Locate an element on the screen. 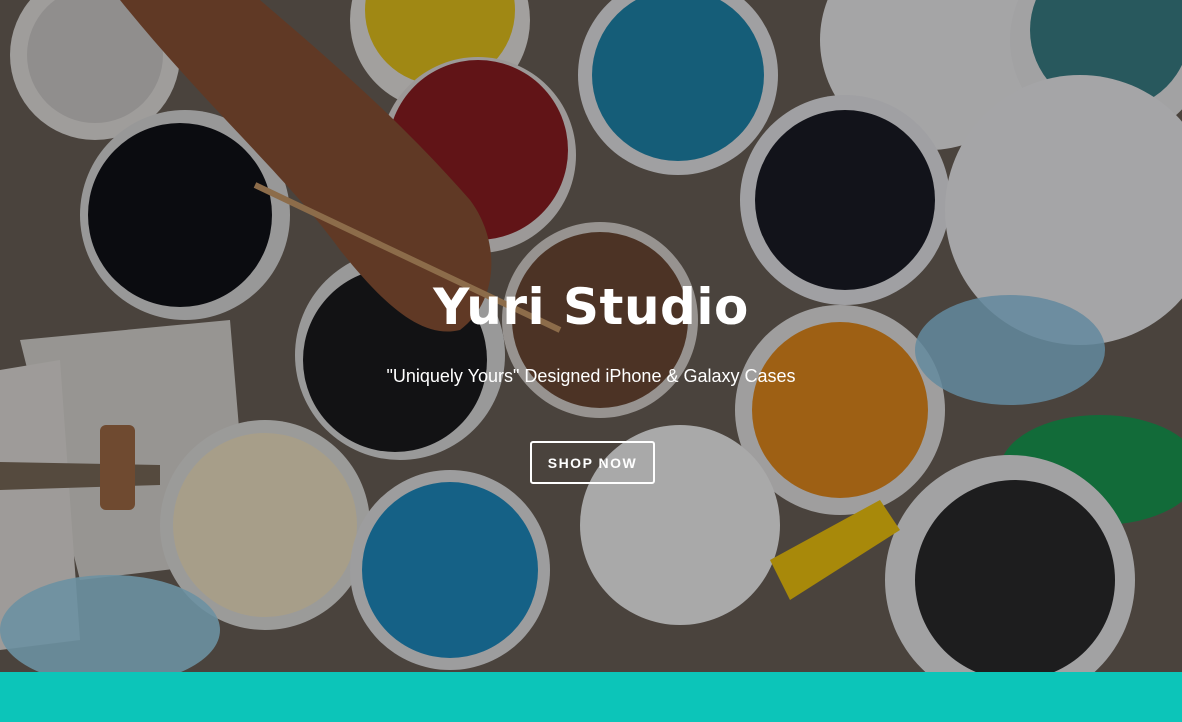 Image resolution: width=1182 pixels, height=722 pixels. hero-title: Yuri Studio is located at coordinates (591, 307).